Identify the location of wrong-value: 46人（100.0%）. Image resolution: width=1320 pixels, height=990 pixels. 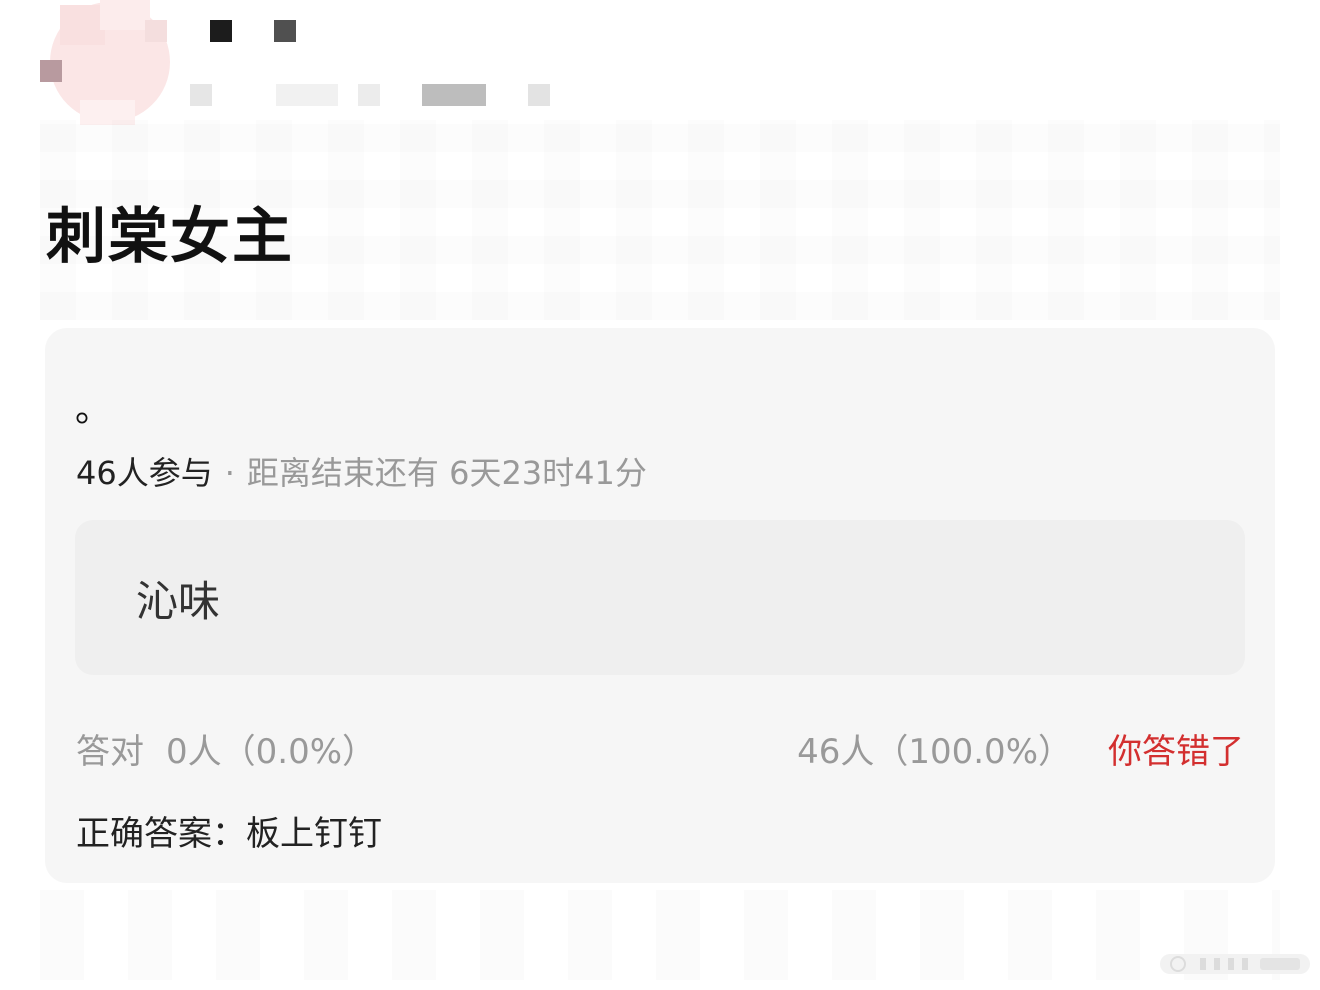
(934, 752).